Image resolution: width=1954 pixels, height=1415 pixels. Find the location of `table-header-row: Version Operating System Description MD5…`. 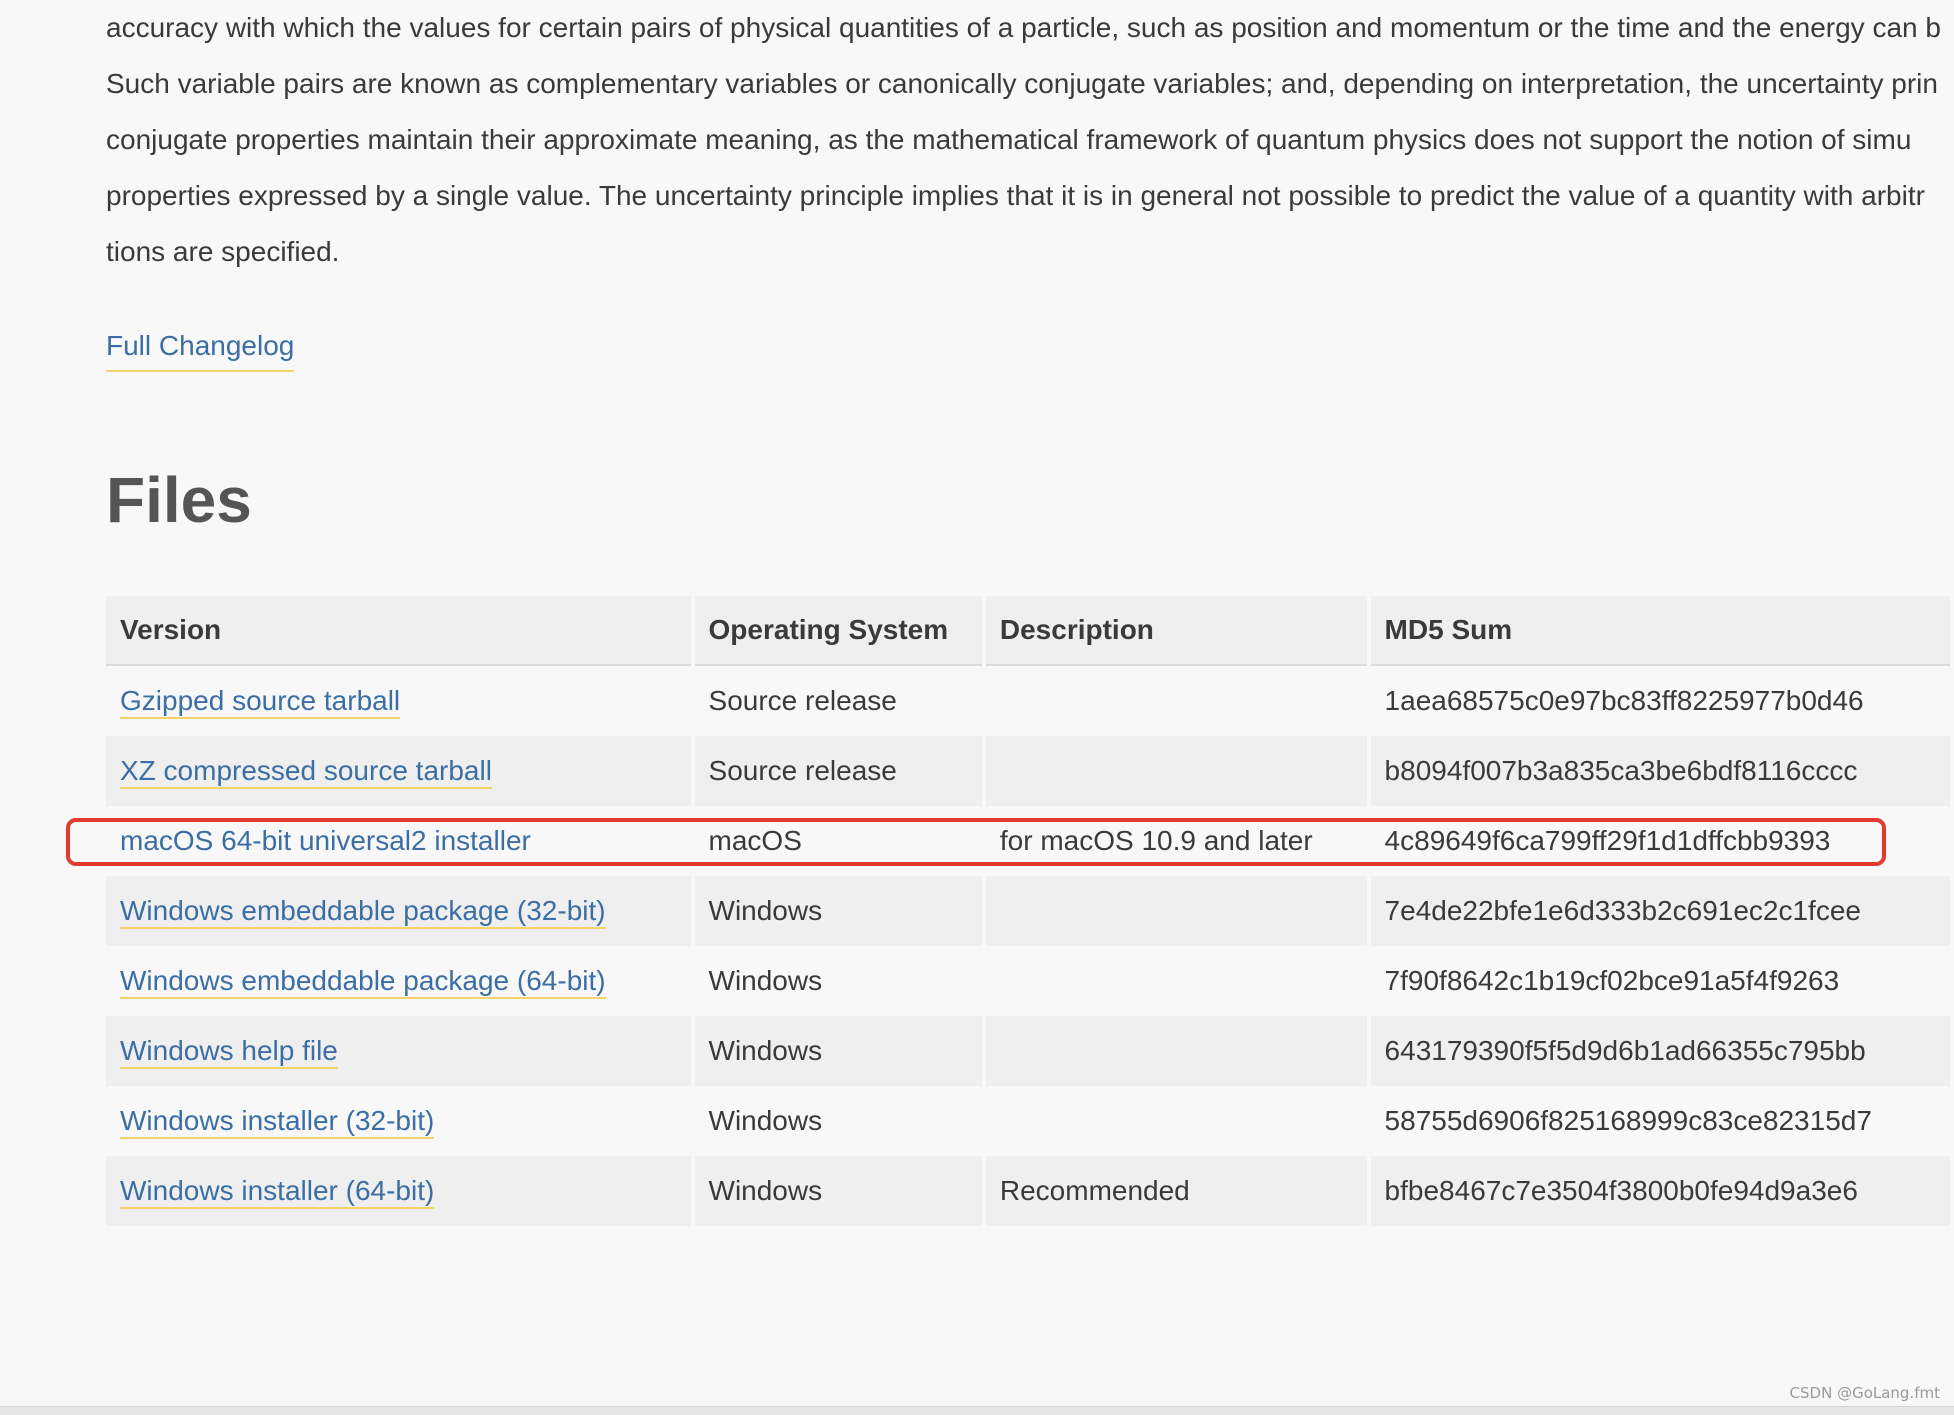

table-header-row: Version Operating System Description MD5… is located at coordinates (1028, 631).